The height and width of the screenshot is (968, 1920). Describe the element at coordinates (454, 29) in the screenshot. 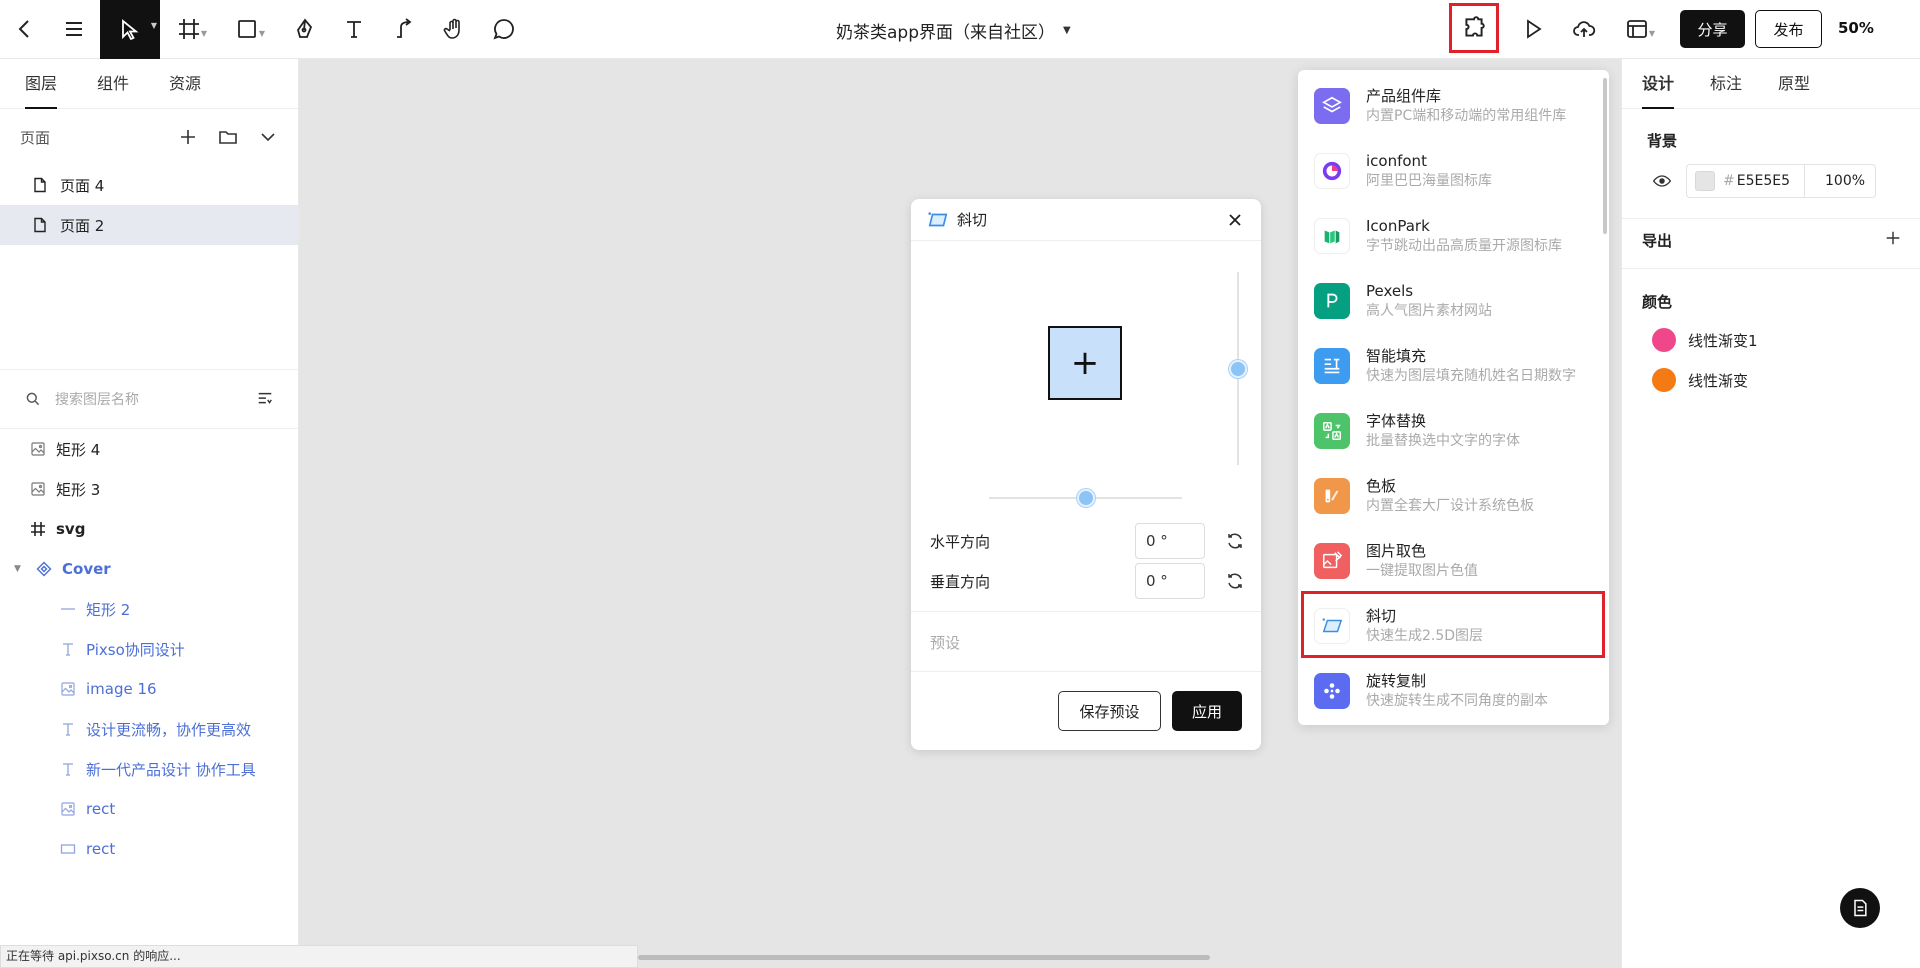

I see `hand-tool-icon` at that location.